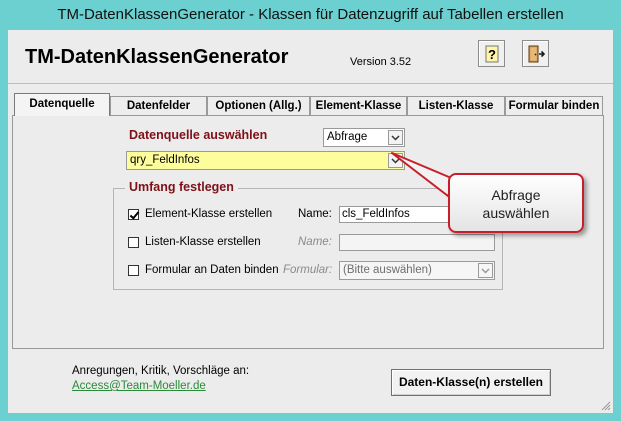 This screenshot has height=421, width=621. What do you see at coordinates (203, 242) in the screenshot?
I see `list-class-label: Listen-Klasse erstellen` at bounding box center [203, 242].